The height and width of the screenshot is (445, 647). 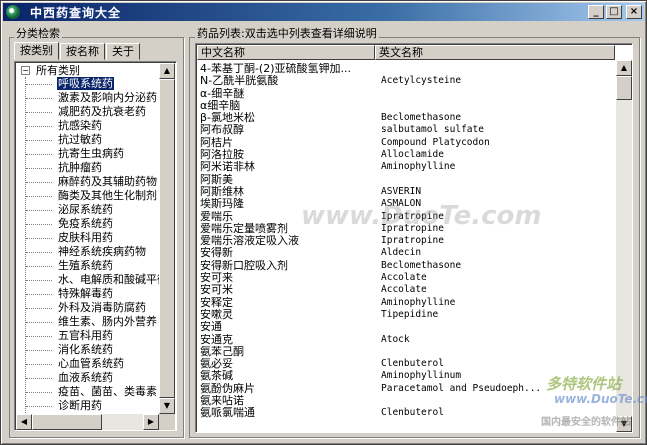 I want to click on list-row: 安得新口腔吸入剂 Beclomethasone, so click(x=407, y=266).